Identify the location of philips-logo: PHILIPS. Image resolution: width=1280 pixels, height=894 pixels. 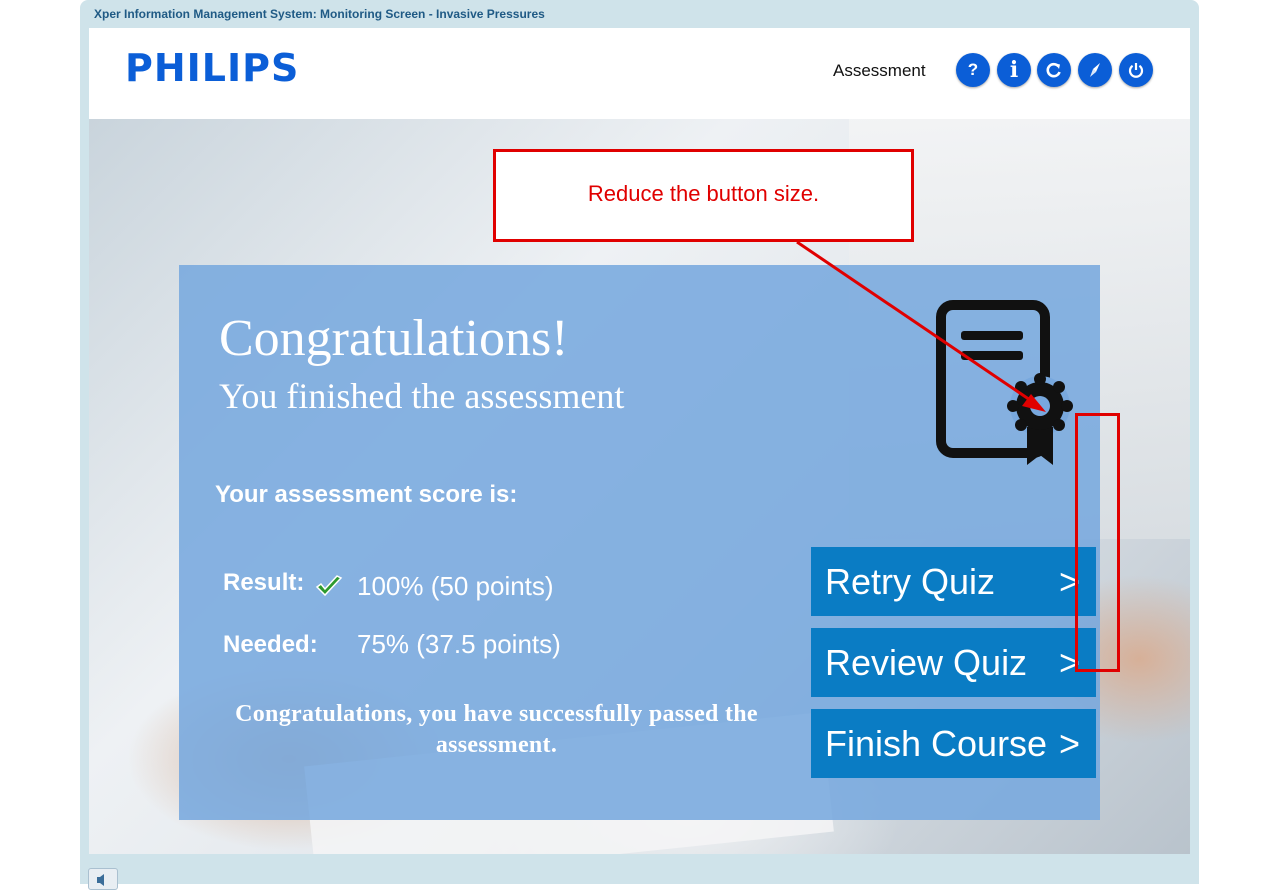
(212, 68).